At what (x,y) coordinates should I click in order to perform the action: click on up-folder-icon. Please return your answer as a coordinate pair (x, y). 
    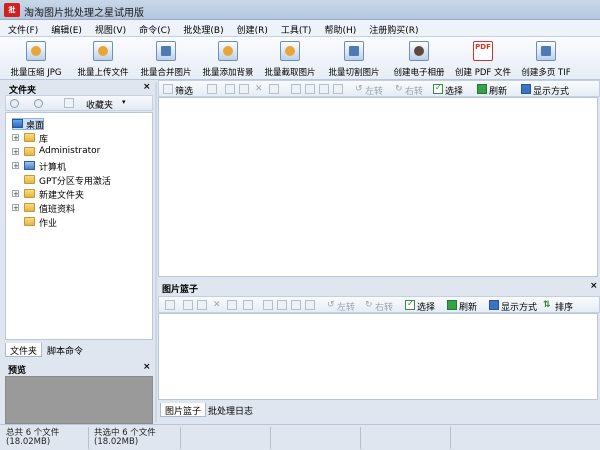
    Looking at the image, I should click on (69, 103).